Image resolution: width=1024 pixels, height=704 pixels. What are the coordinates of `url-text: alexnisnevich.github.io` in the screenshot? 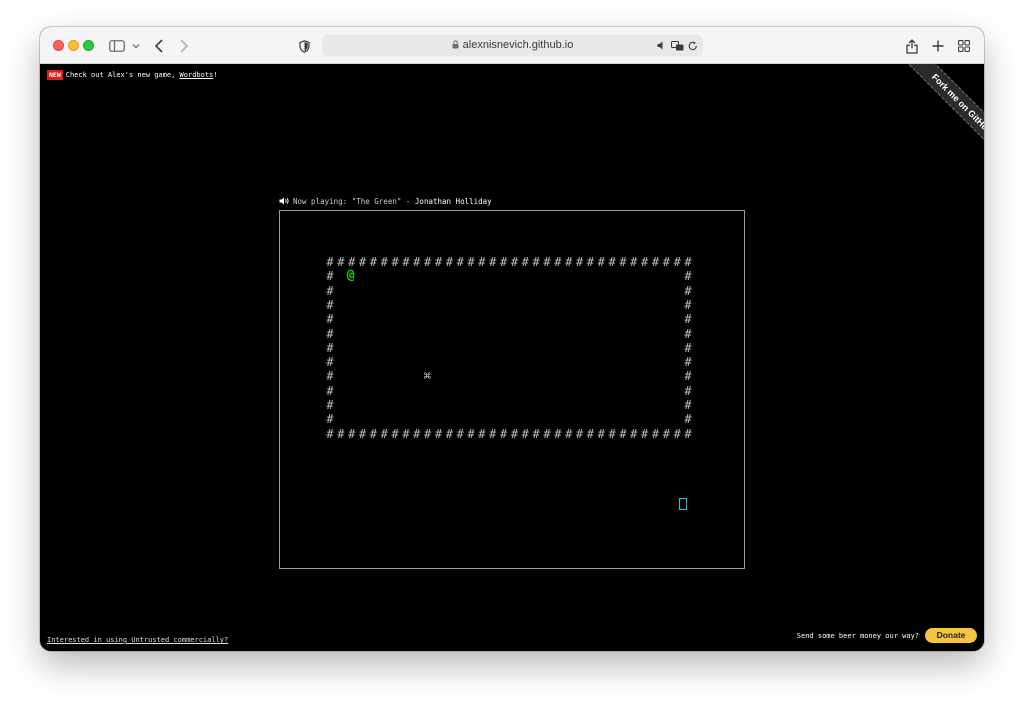 It's located at (518, 45).